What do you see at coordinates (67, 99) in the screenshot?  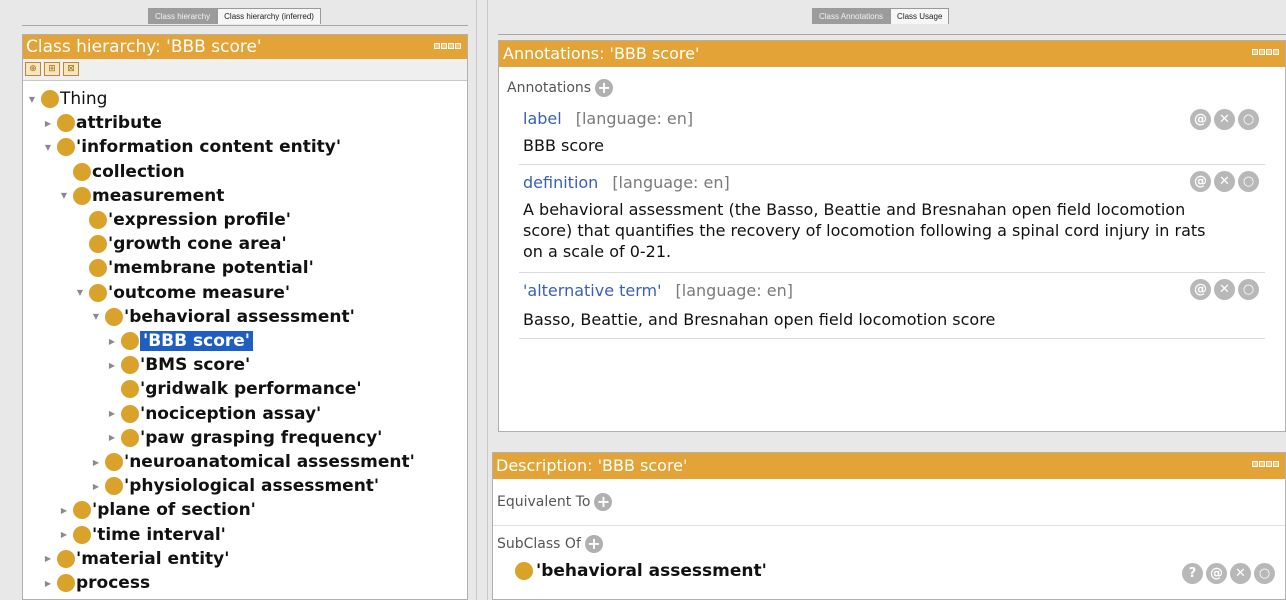 I see `tree-node: ▼ Thing` at bounding box center [67, 99].